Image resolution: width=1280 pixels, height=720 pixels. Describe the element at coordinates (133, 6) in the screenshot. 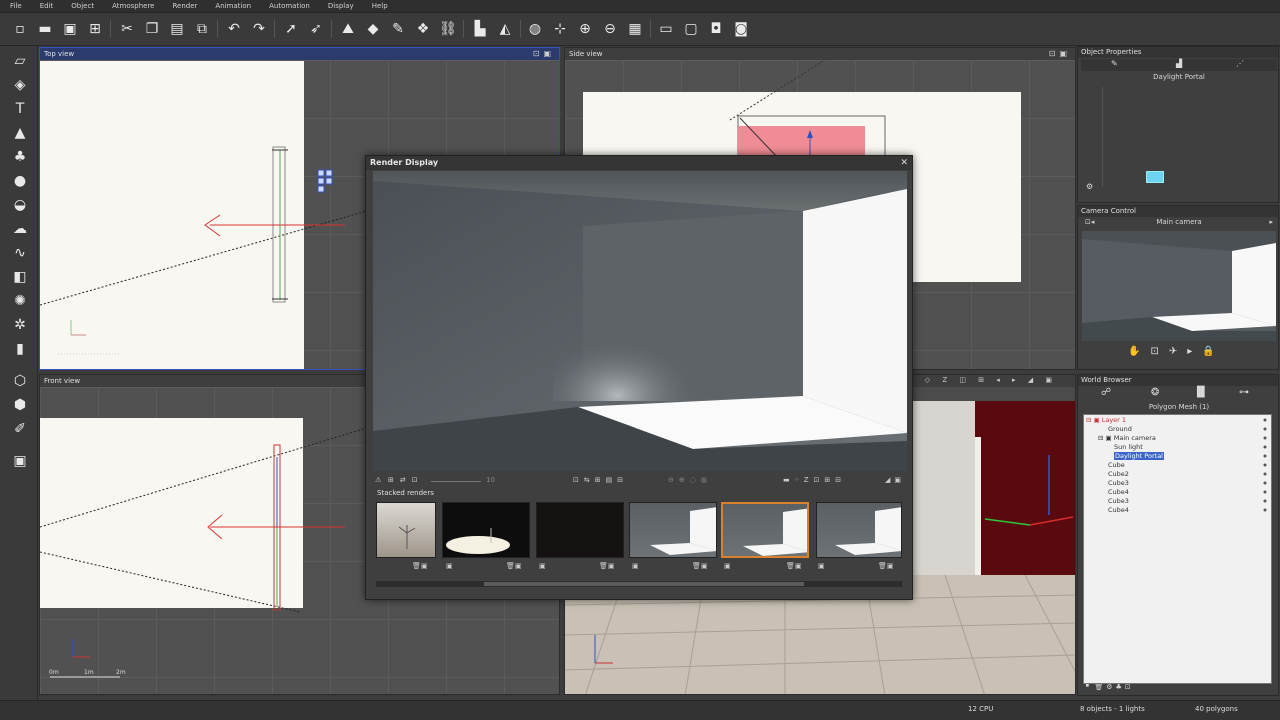

I see `menu-atmosphere: Atmosphere` at that location.